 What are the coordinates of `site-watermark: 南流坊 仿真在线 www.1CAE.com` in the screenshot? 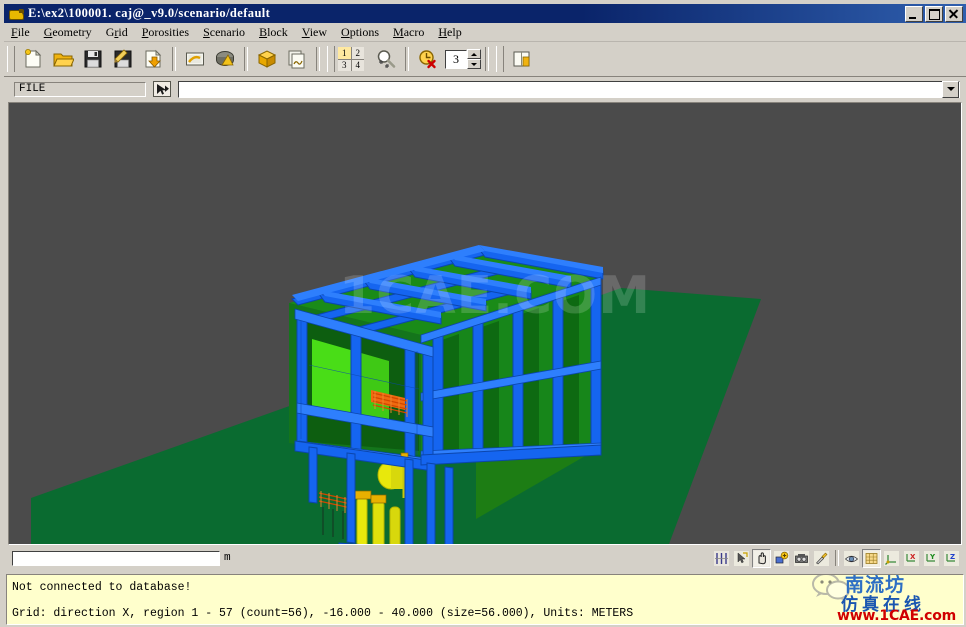 It's located at (871, 599).